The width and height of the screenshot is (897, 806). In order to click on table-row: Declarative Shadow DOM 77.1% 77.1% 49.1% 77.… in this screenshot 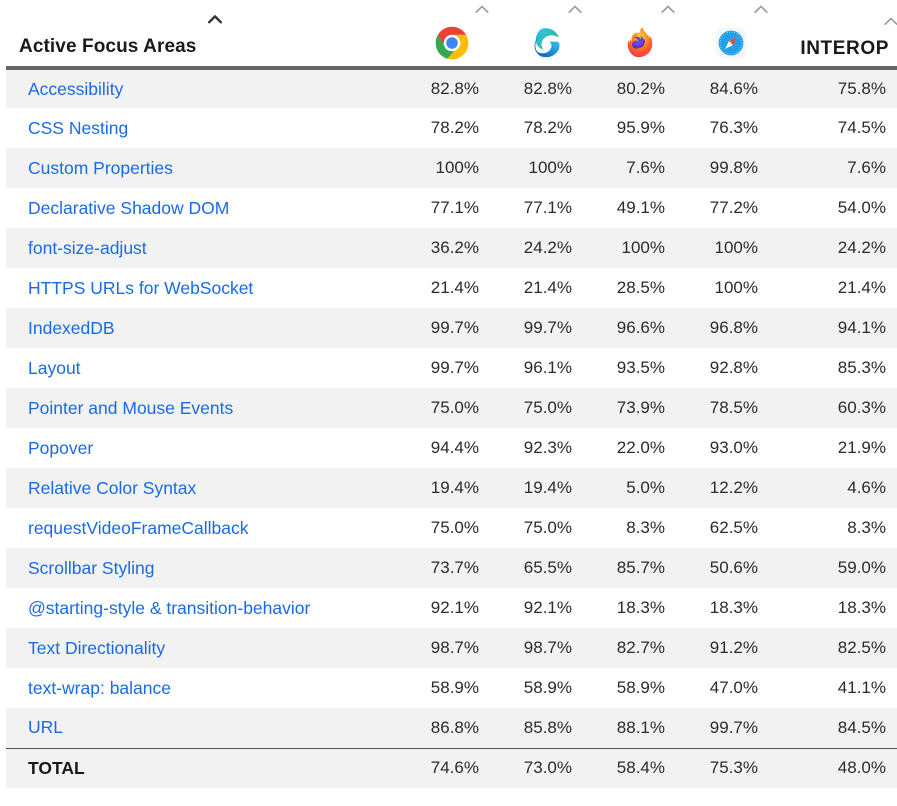, I will do `click(448, 208)`.